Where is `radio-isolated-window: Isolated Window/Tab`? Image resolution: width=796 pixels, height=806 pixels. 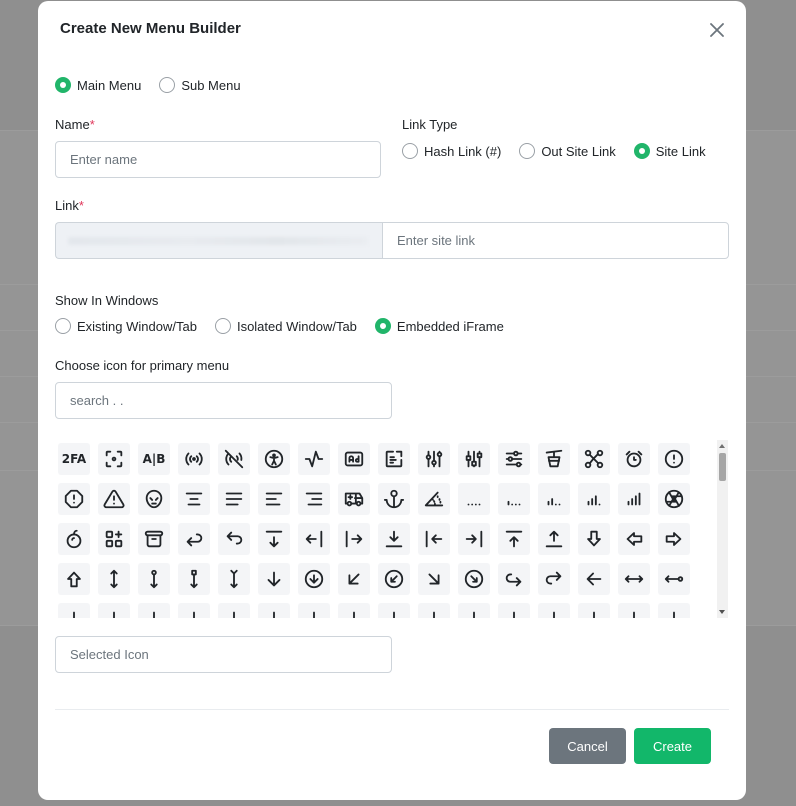
radio-isolated-window: Isolated Window/Tab is located at coordinates (285, 326).